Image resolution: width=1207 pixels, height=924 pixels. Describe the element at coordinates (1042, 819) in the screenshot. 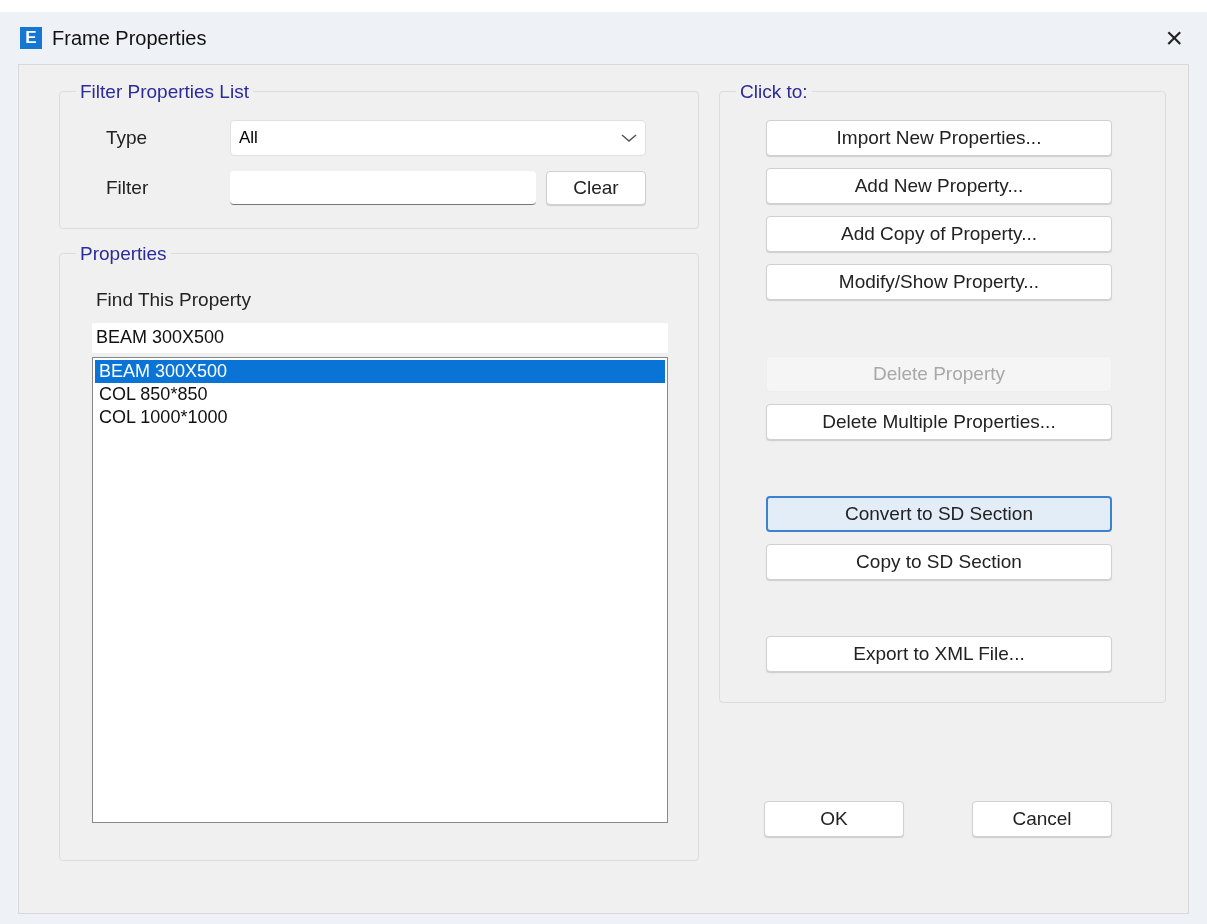

I see `cancel-button: Cancel` at that location.